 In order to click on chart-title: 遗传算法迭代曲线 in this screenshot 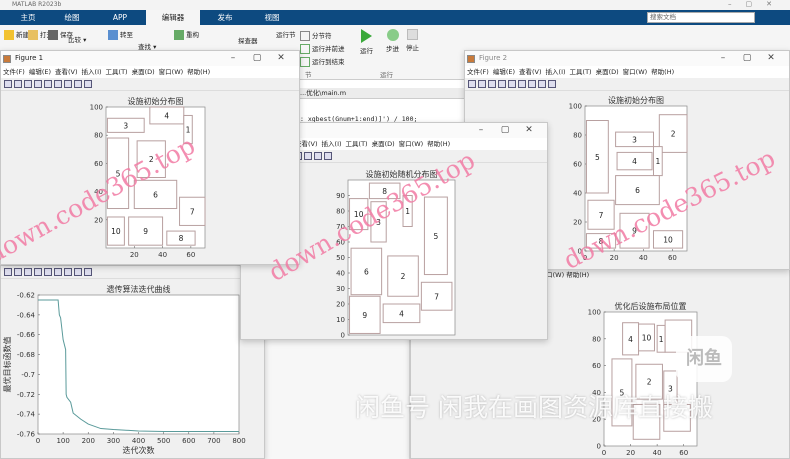, I will do `click(139, 289)`.